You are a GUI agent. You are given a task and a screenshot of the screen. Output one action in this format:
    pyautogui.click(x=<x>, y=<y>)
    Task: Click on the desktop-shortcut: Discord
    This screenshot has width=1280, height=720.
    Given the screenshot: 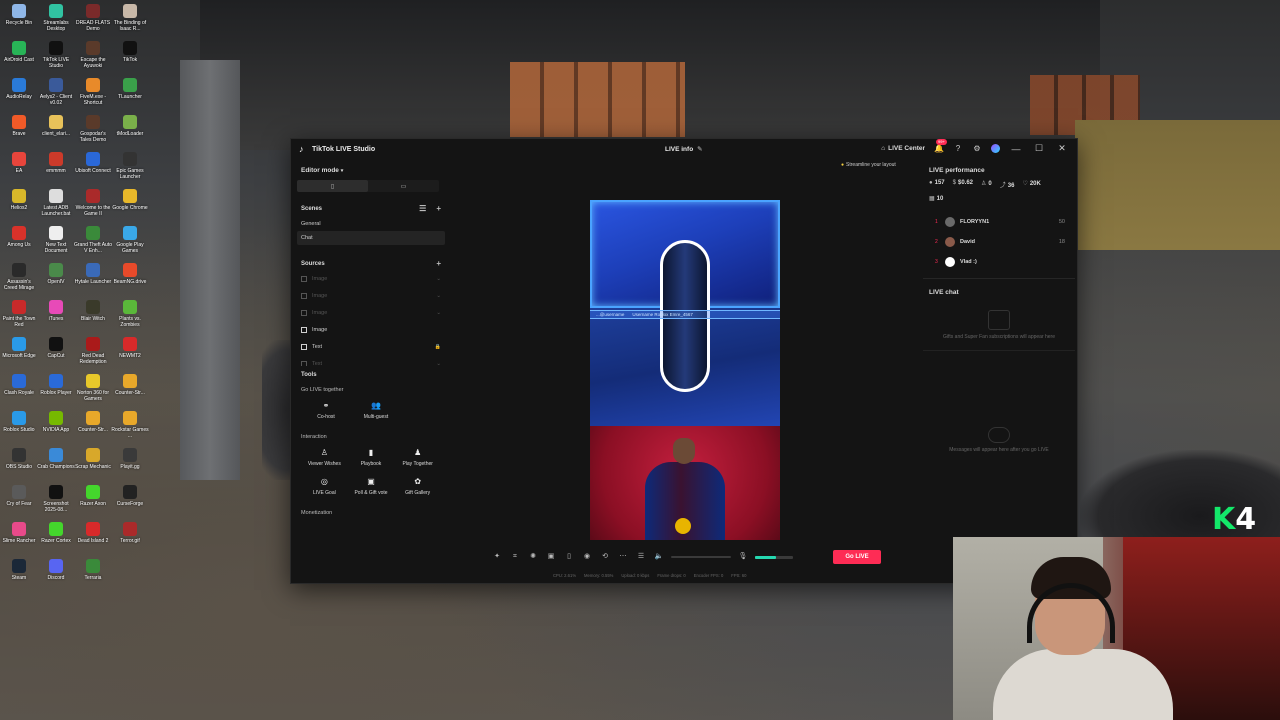 What is the action you would take?
    pyautogui.click(x=56, y=570)
    